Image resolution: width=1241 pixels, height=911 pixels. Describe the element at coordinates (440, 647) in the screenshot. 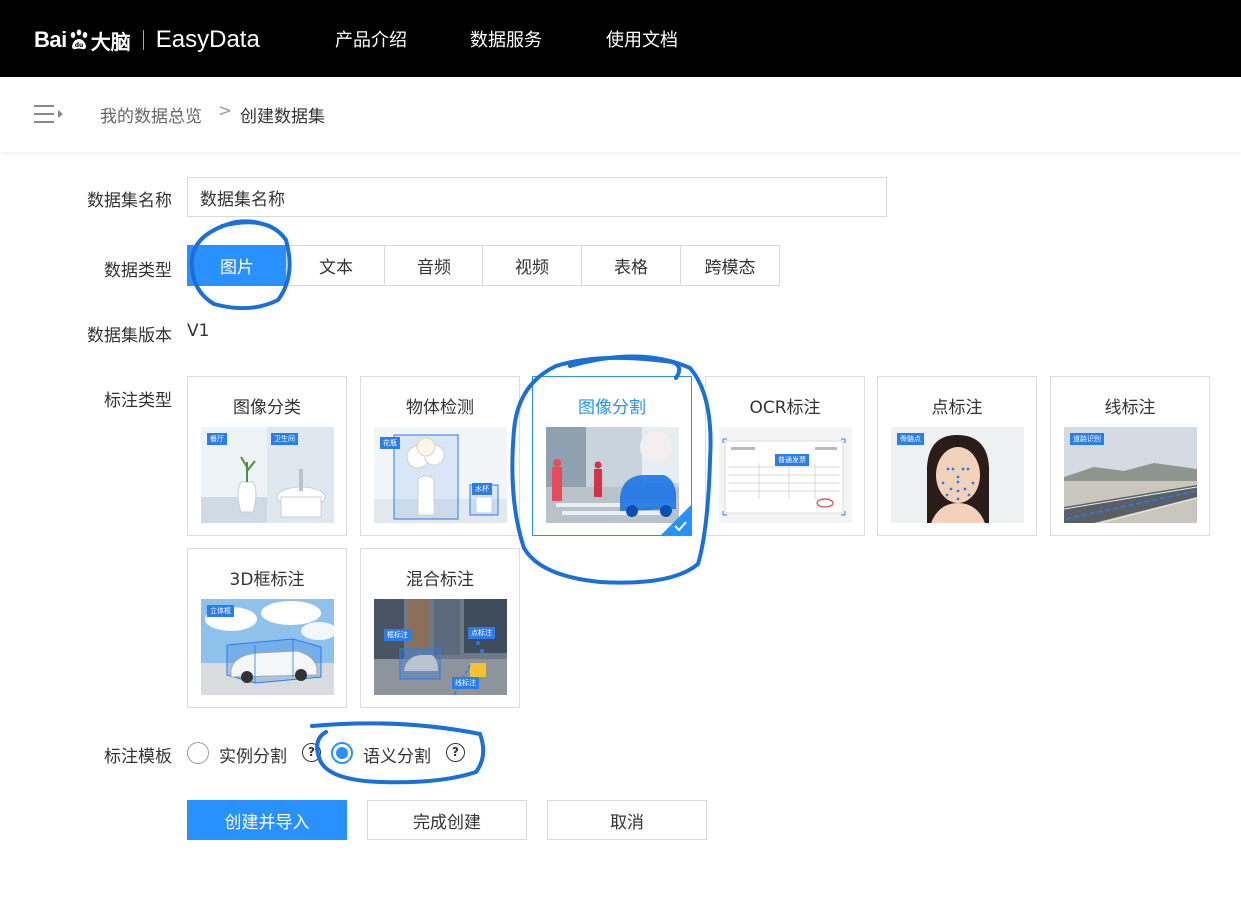

I see `mixed-annotation-thumbnail: 框标注 点标注 线标注` at that location.